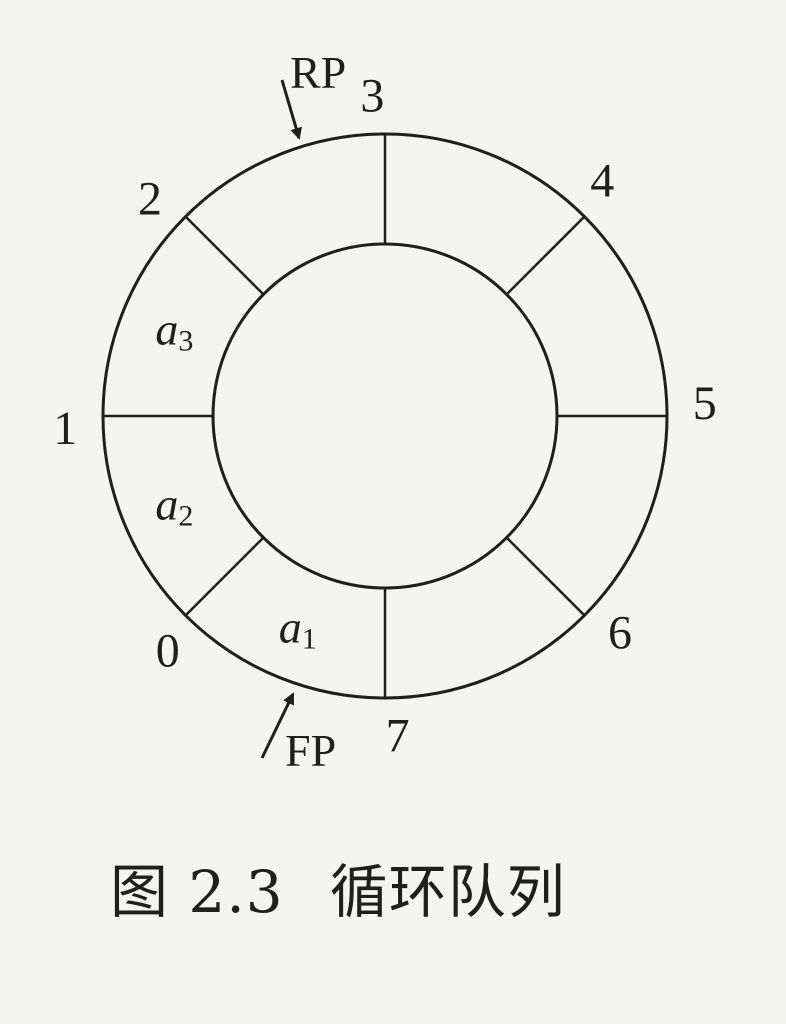  I want to click on slot-index-label: 6, so click(620, 633).